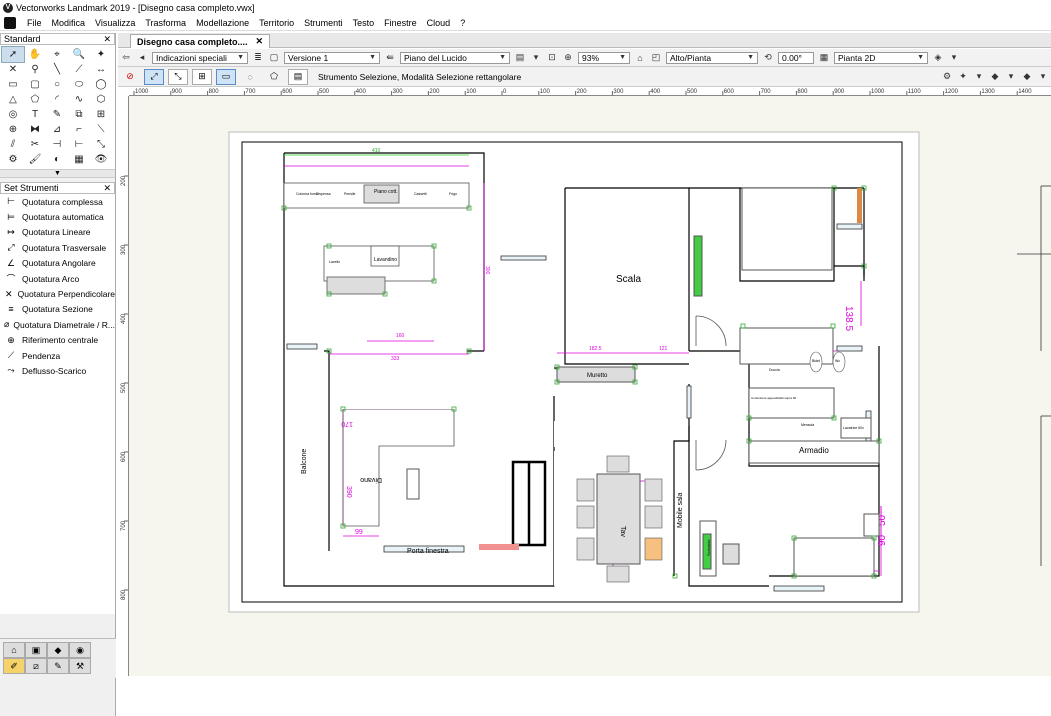 Image resolution: width=1051 pixels, height=716 pixels. I want to click on class-options-icon: ◆, so click(1027, 77).